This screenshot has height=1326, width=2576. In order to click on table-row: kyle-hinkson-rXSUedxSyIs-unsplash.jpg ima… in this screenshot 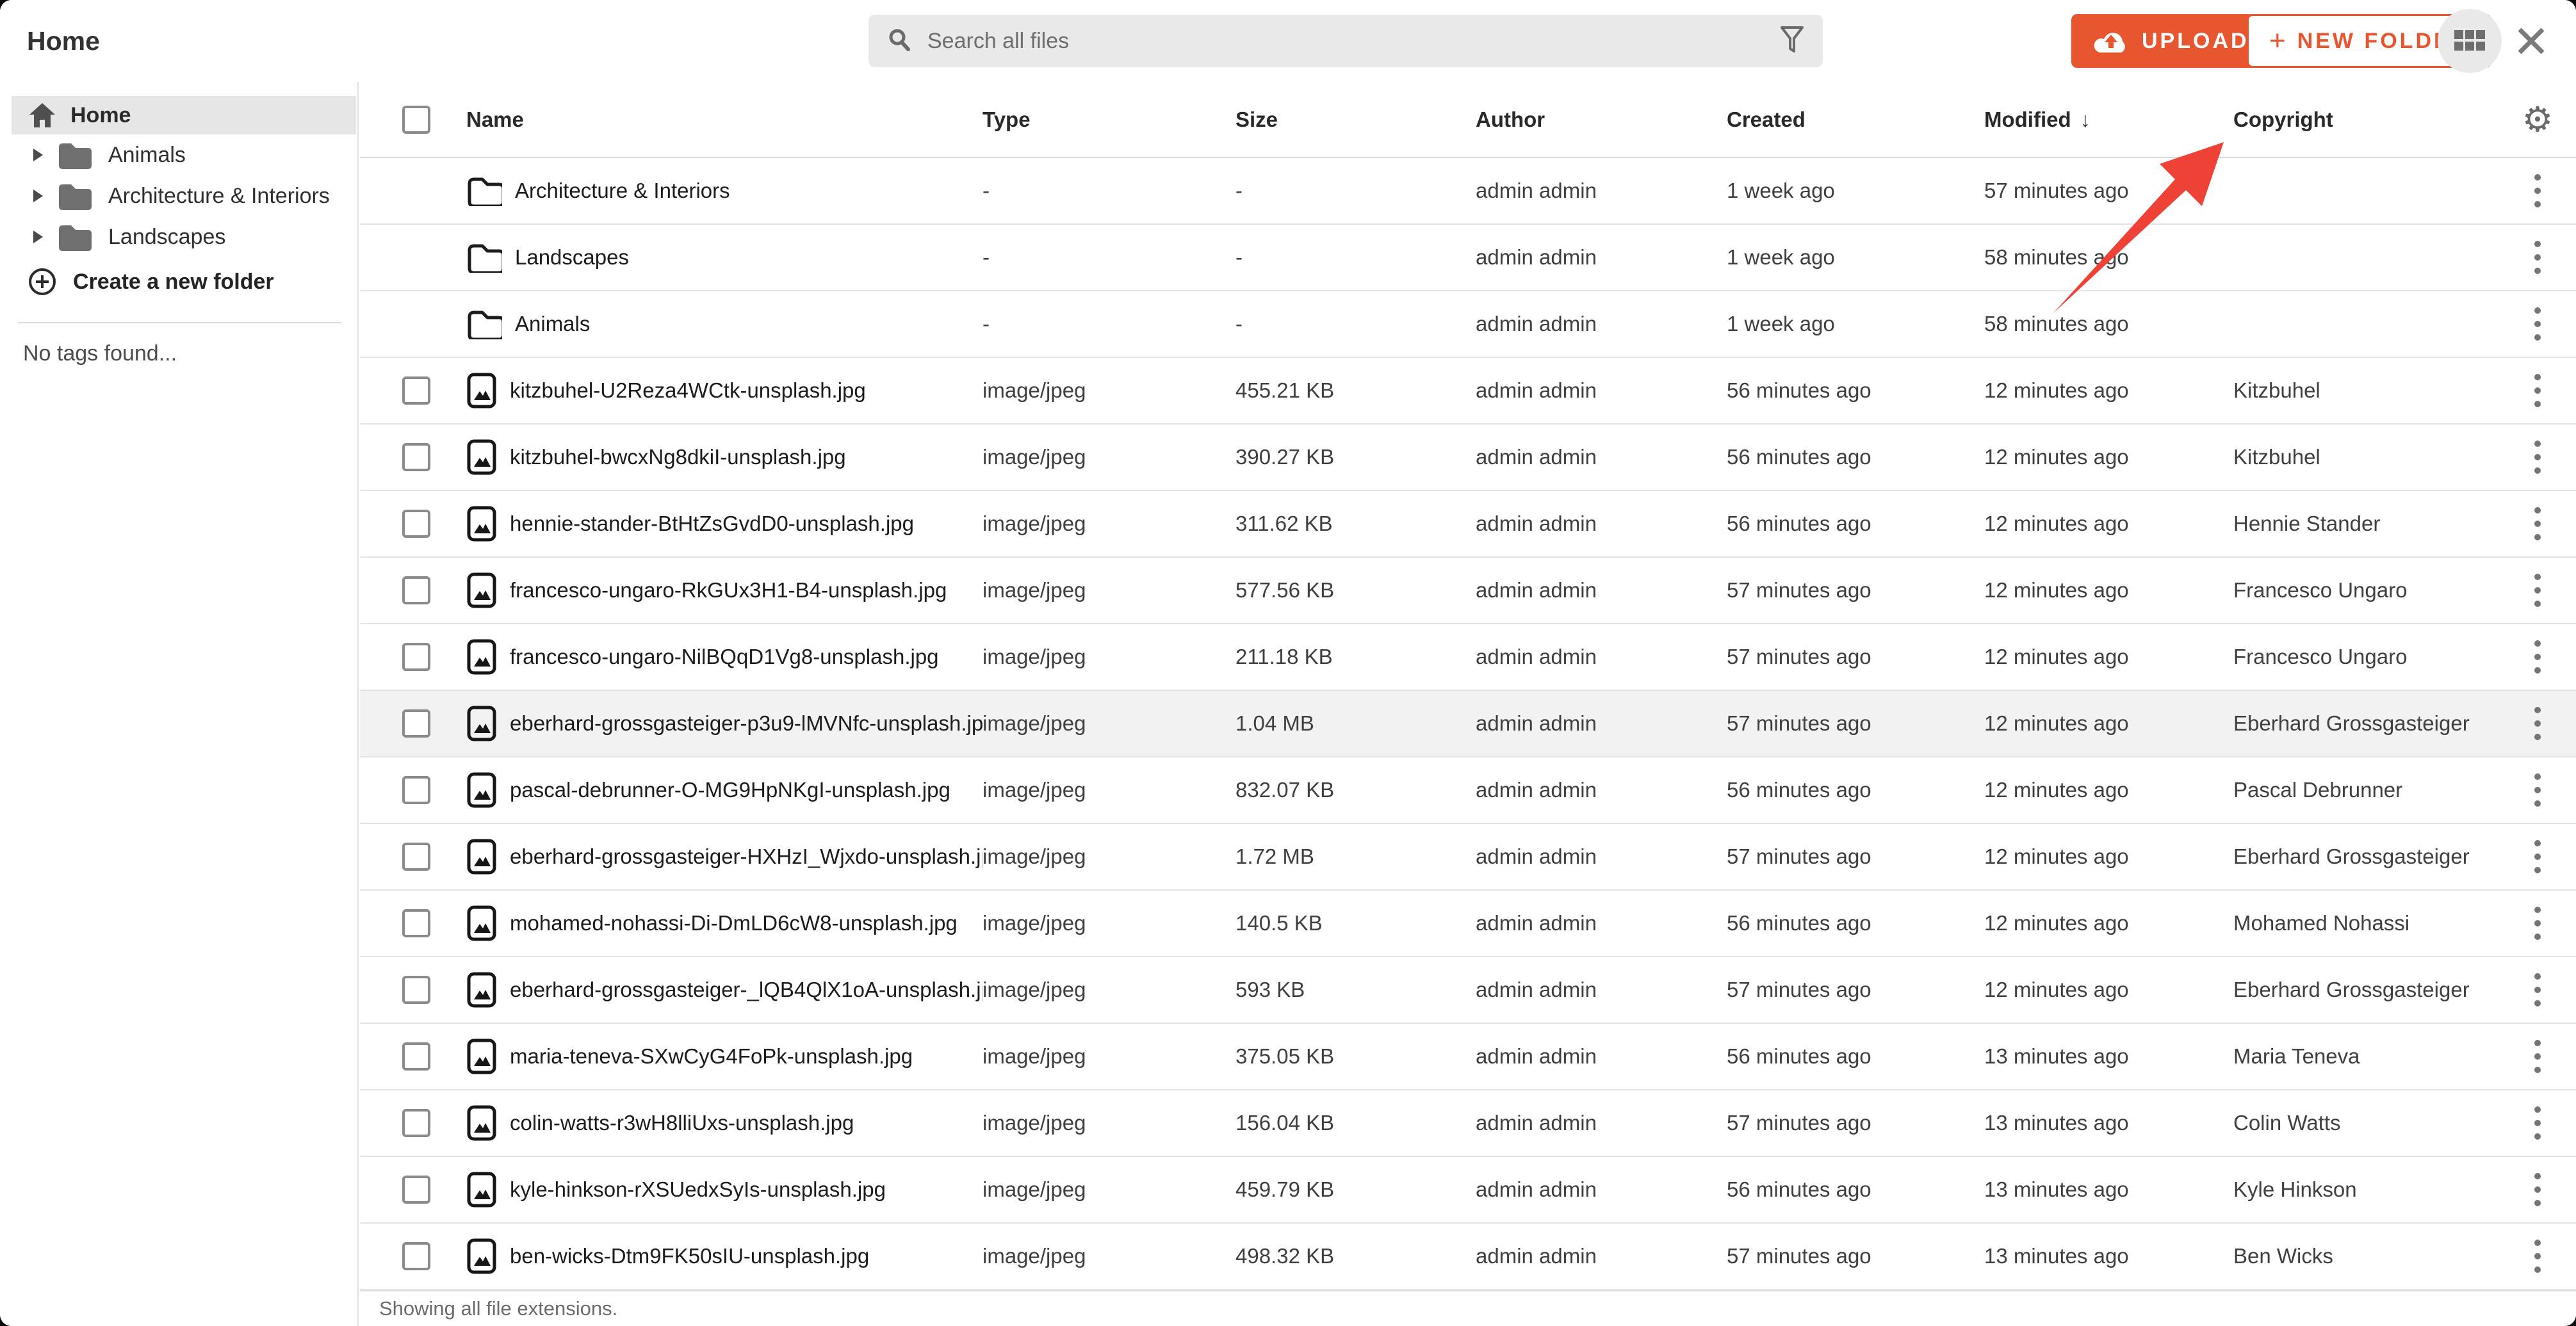, I will do `click(1468, 1190)`.